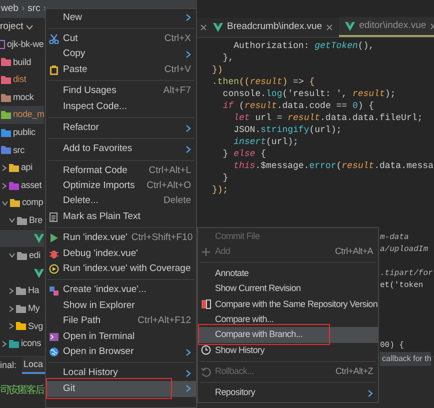 The image size is (434, 408). Describe the element at coordinates (121, 186) in the screenshot. I see `menu-item: Optimize Imports Ctrl+Alt+O` at that location.